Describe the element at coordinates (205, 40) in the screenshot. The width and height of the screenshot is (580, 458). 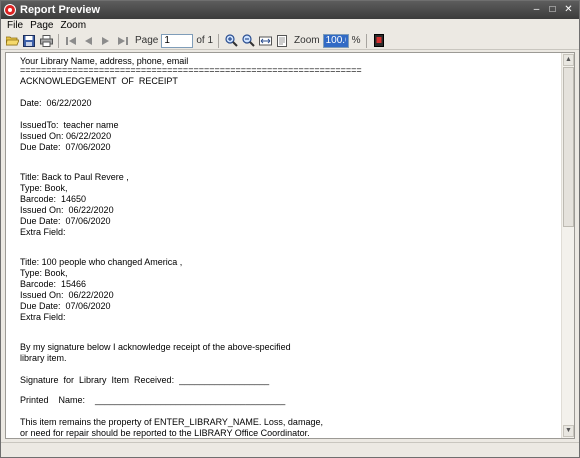
I see `page-count-label: of 1` at that location.